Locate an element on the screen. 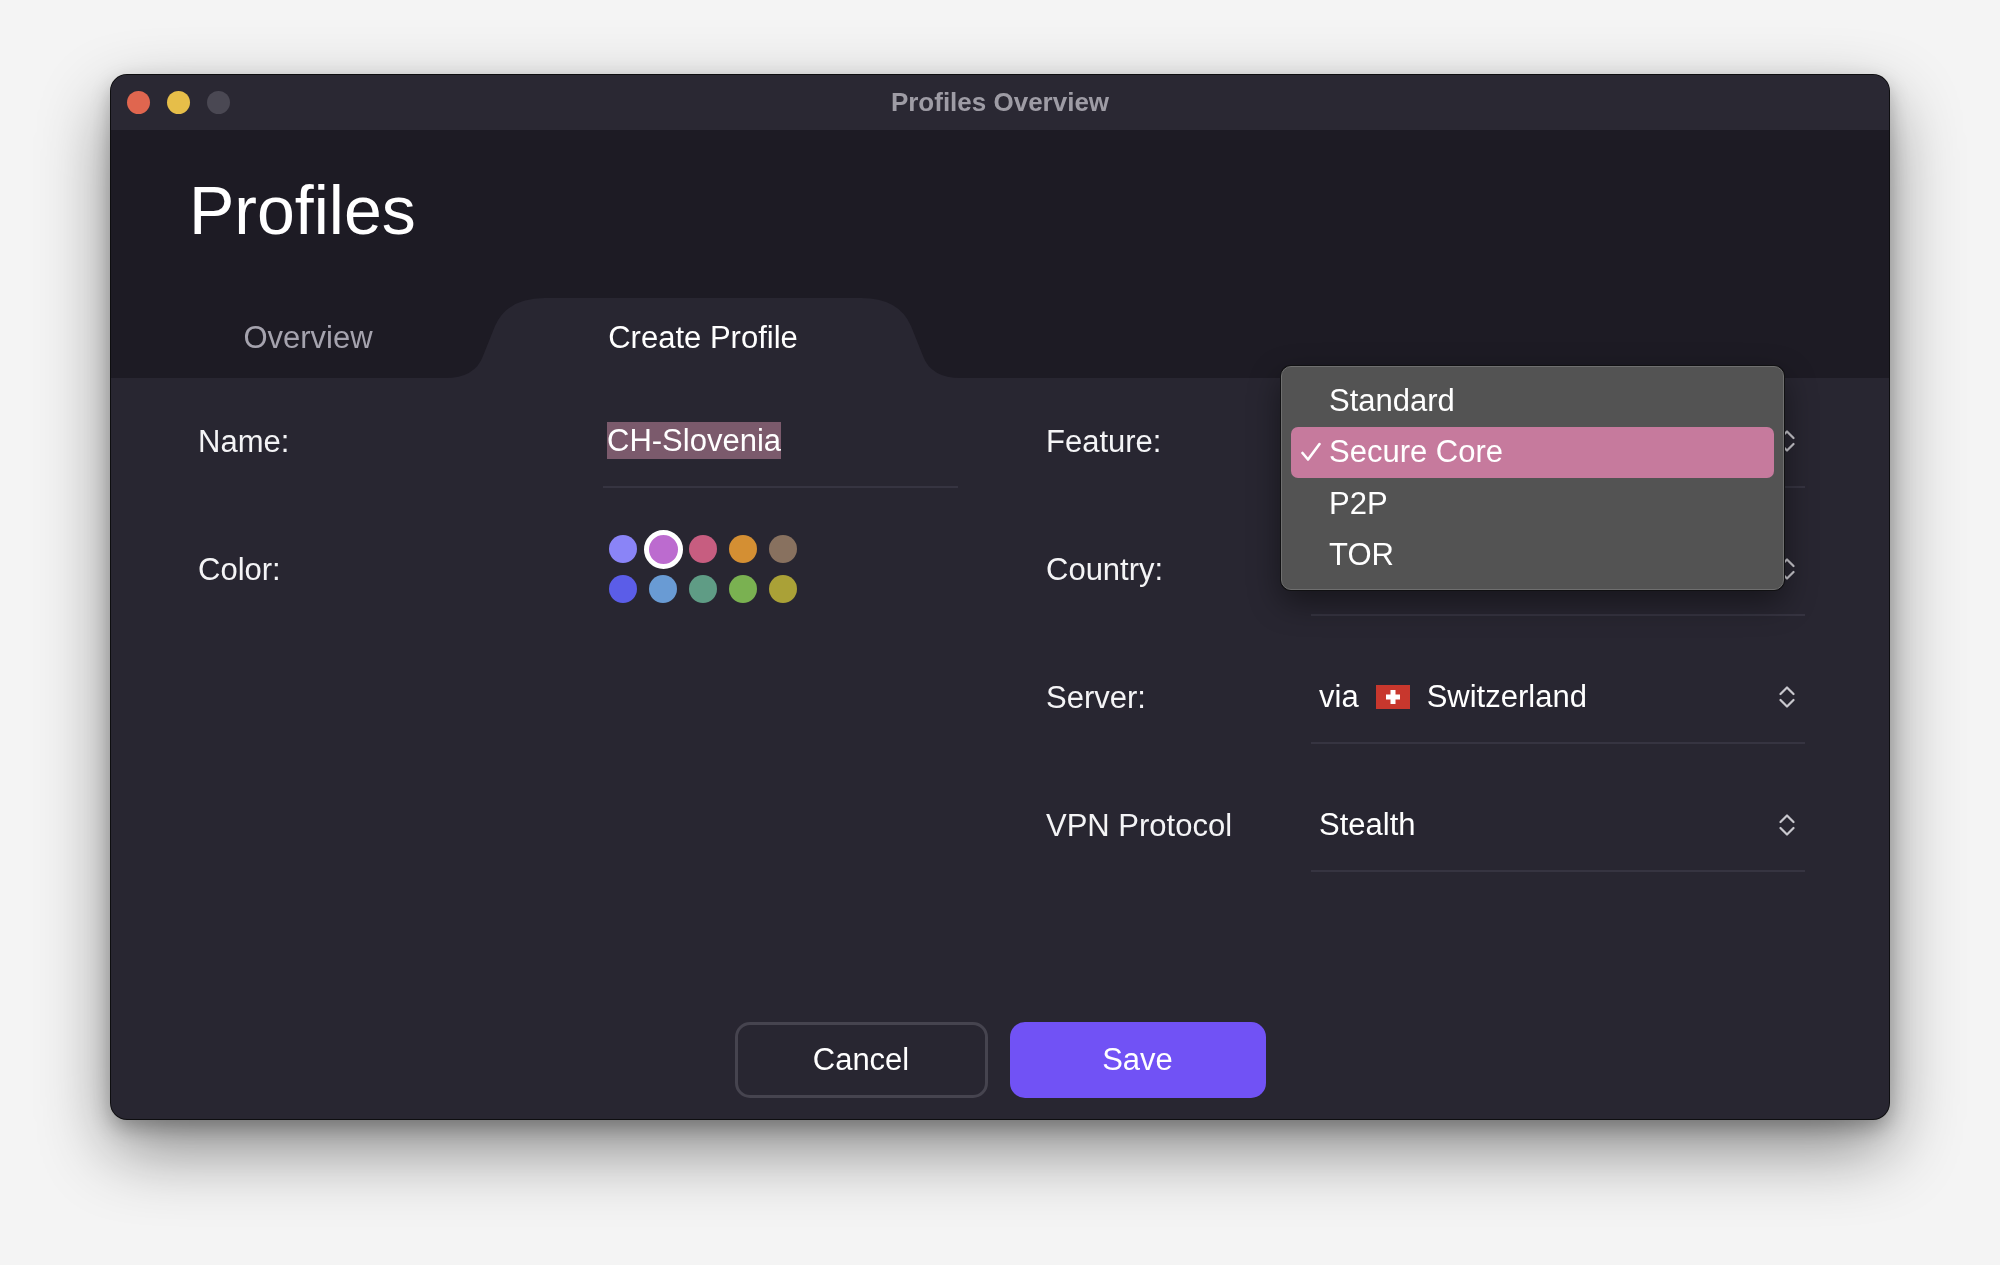 Image resolution: width=2000 pixels, height=1265 pixels. flag-icon is located at coordinates (1392, 696).